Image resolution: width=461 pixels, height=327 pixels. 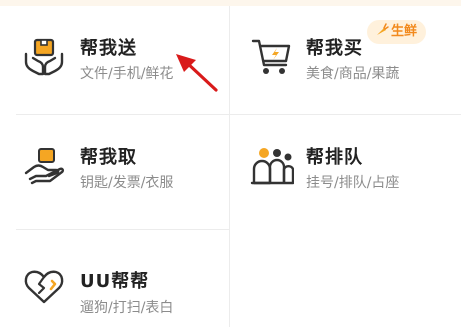 What do you see at coordinates (44, 57) in the screenshot?
I see `box-hands-icon` at bounding box center [44, 57].